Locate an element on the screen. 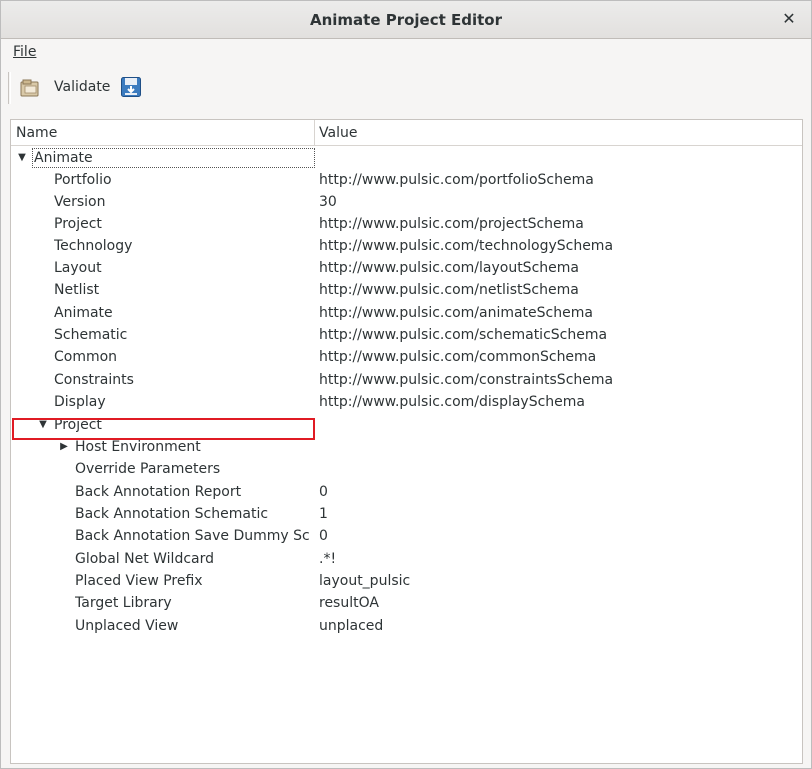  window-title: Animate Project Editor is located at coordinates (406, 20).